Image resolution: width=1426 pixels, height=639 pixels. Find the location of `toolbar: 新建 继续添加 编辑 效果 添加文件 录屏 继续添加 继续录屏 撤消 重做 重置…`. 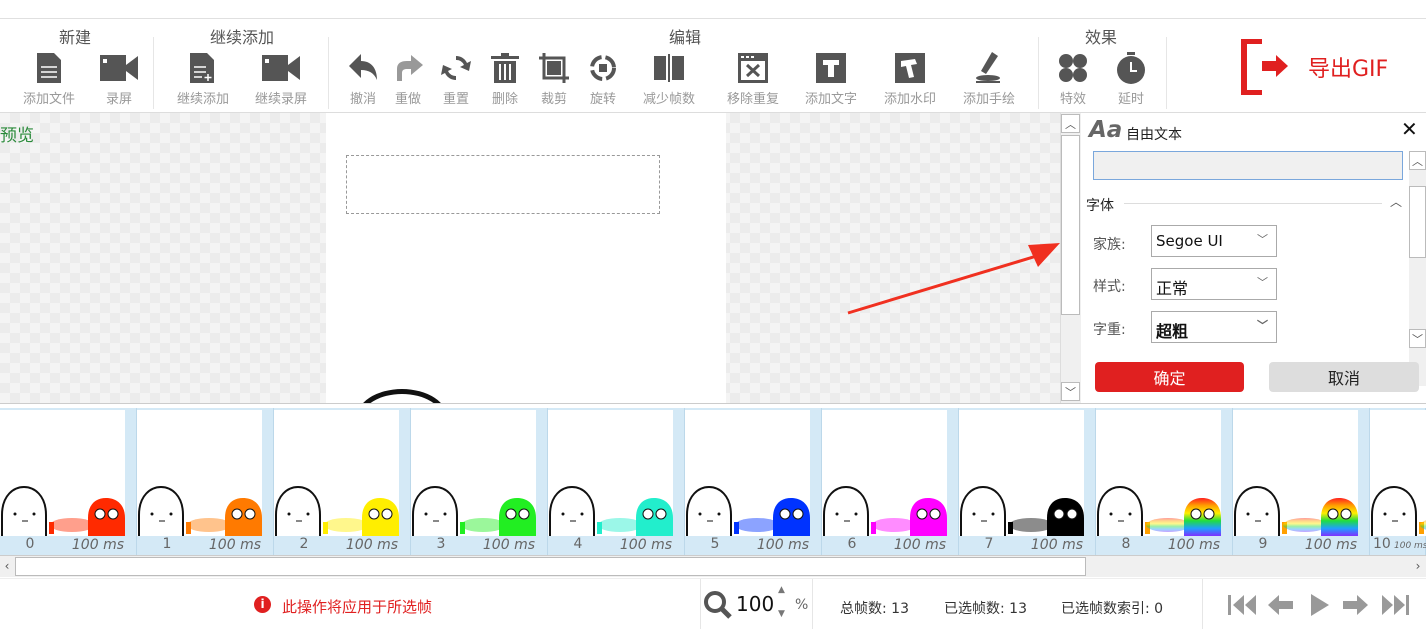

toolbar: 新建 继续添加 编辑 效果 添加文件 录屏 继续添加 继续录屏 撤消 重做 重置… is located at coordinates (713, 66).